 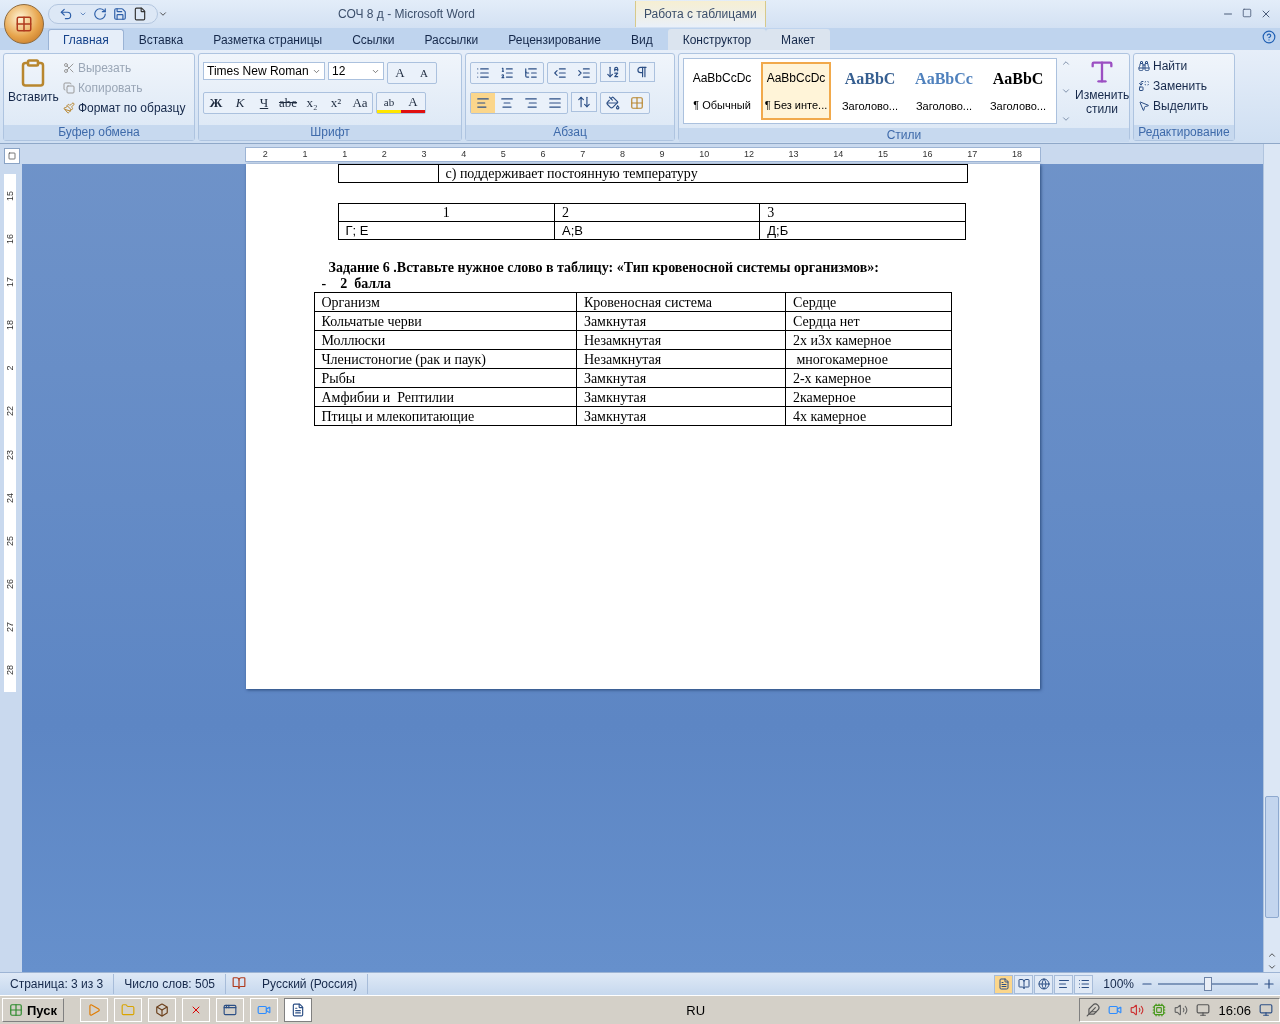 I want to click on show-marks-button, so click(x=642, y=72).